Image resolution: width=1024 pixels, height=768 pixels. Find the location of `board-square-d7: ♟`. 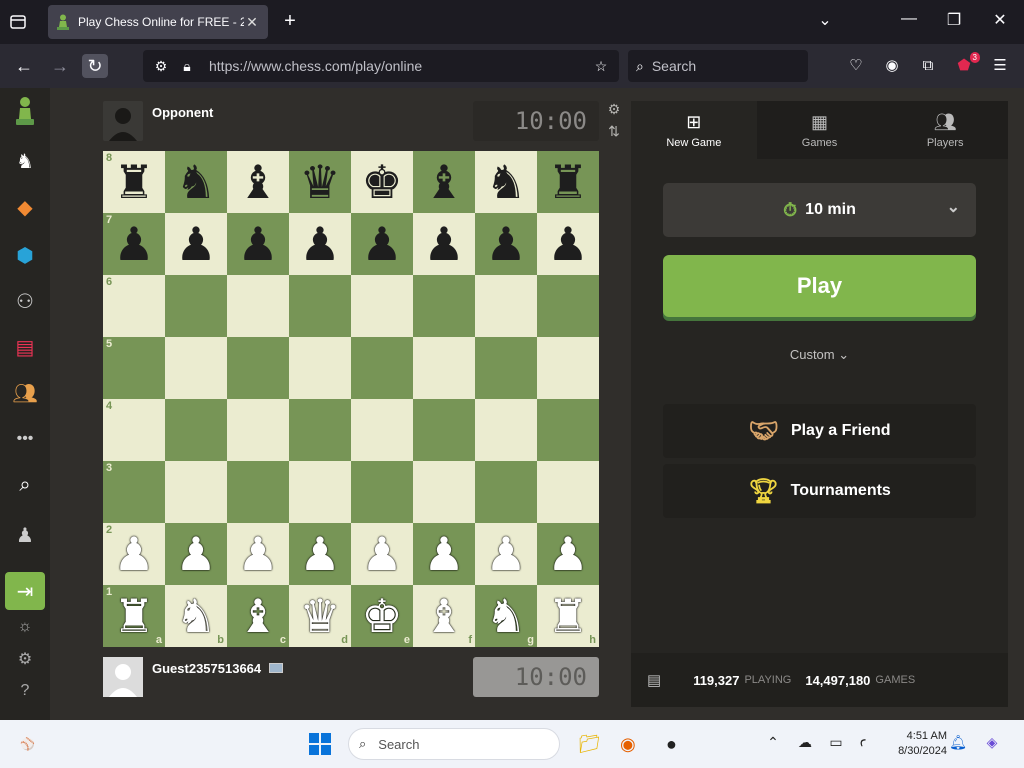

board-square-d7: ♟ is located at coordinates (320, 244).